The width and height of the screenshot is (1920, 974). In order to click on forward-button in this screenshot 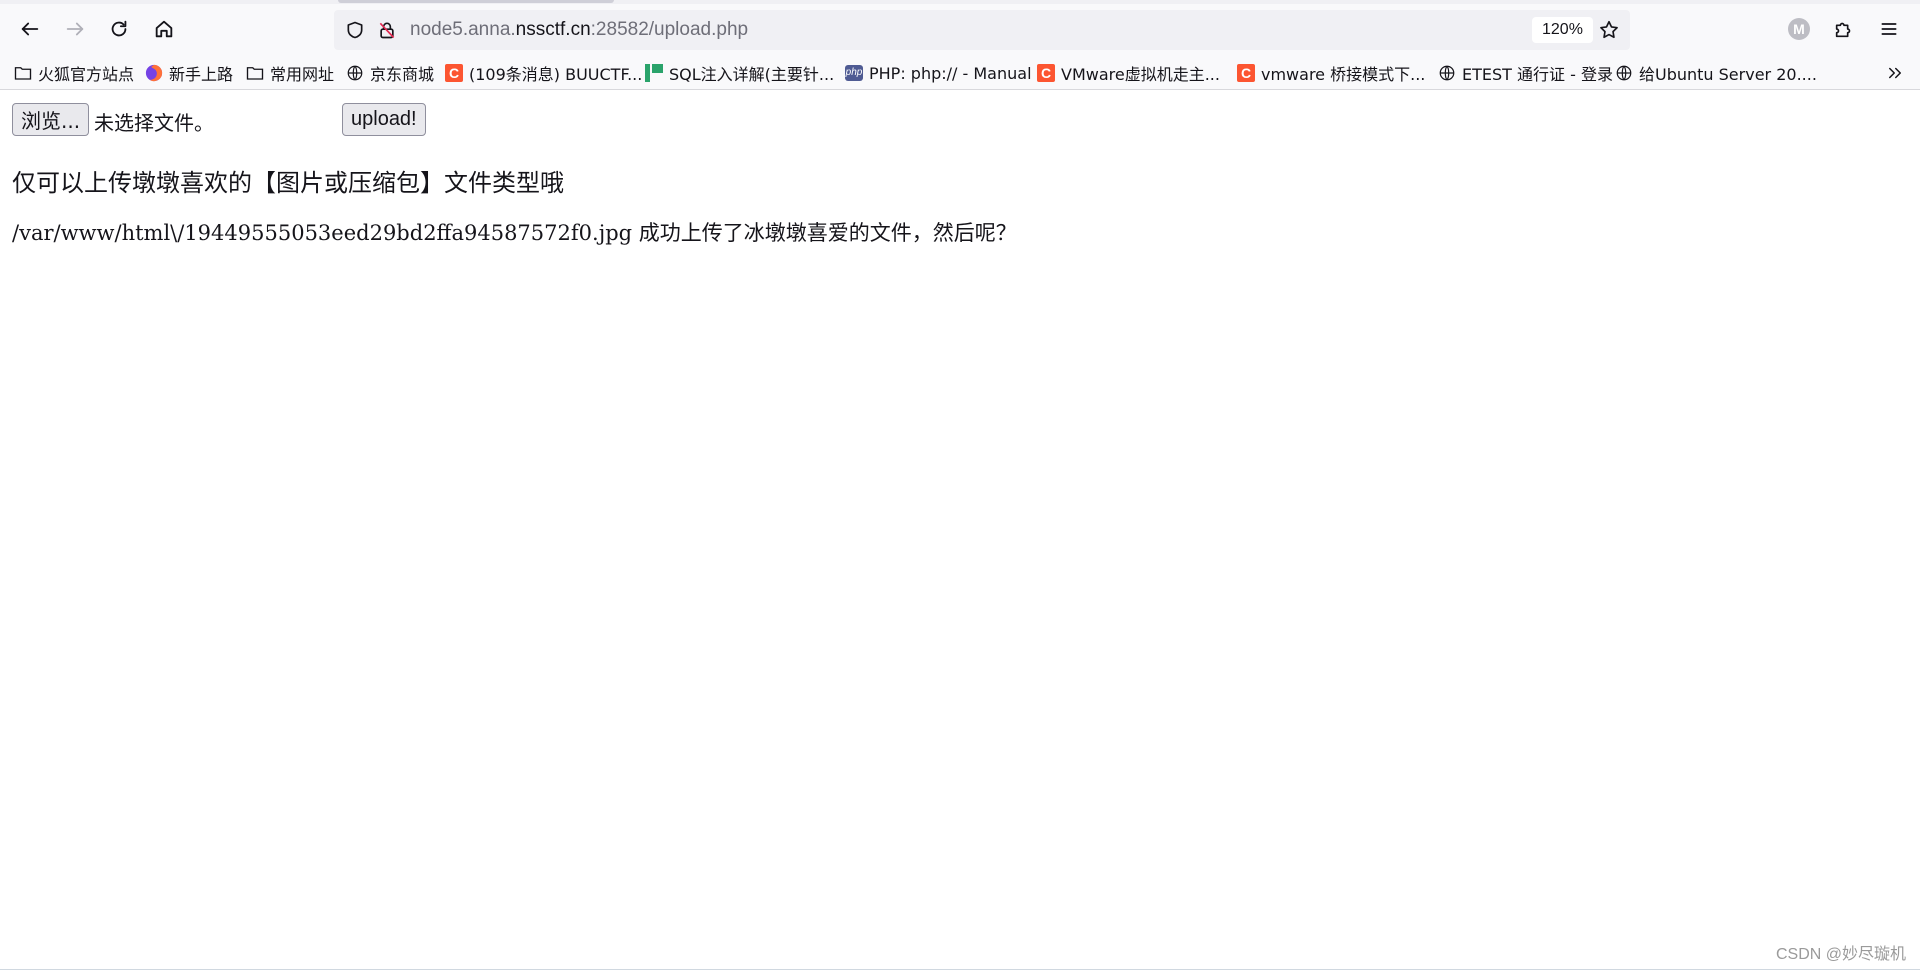, I will do `click(75, 29)`.